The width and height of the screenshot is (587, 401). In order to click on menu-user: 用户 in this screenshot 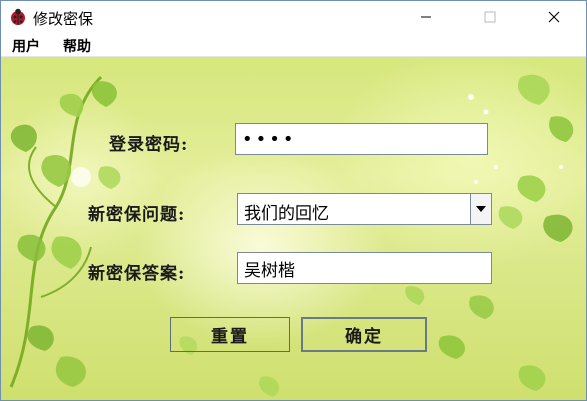, I will do `click(26, 46)`.